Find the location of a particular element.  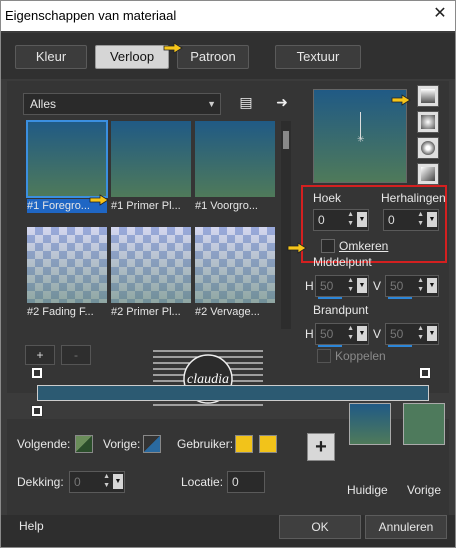

tab-bar: Kleur Verloop Patroon Textuur is located at coordinates (228, 56).